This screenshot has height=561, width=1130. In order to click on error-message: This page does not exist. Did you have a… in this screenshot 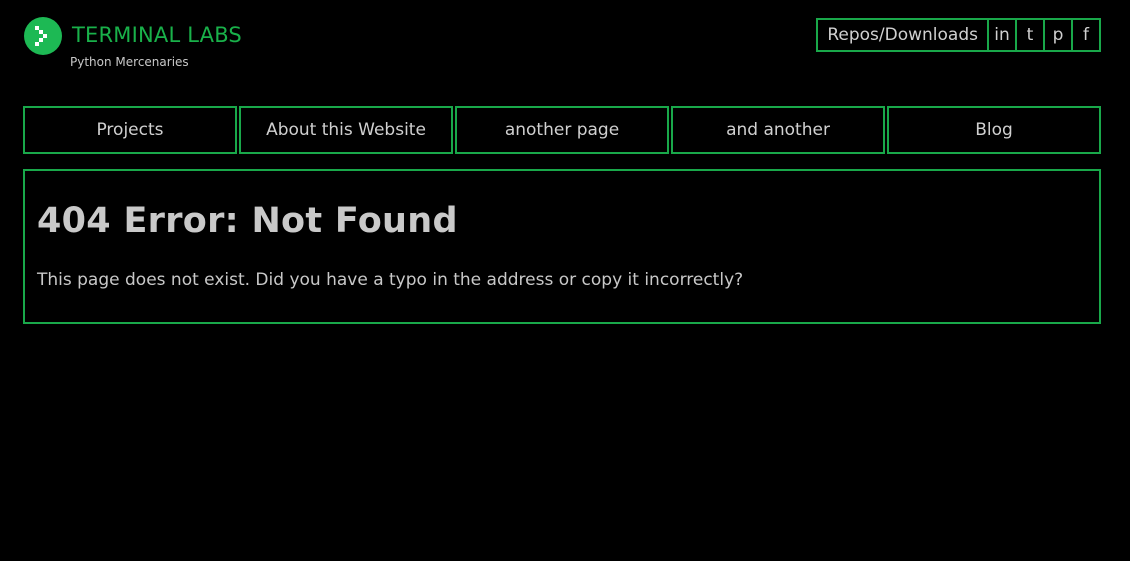, I will do `click(390, 280)`.